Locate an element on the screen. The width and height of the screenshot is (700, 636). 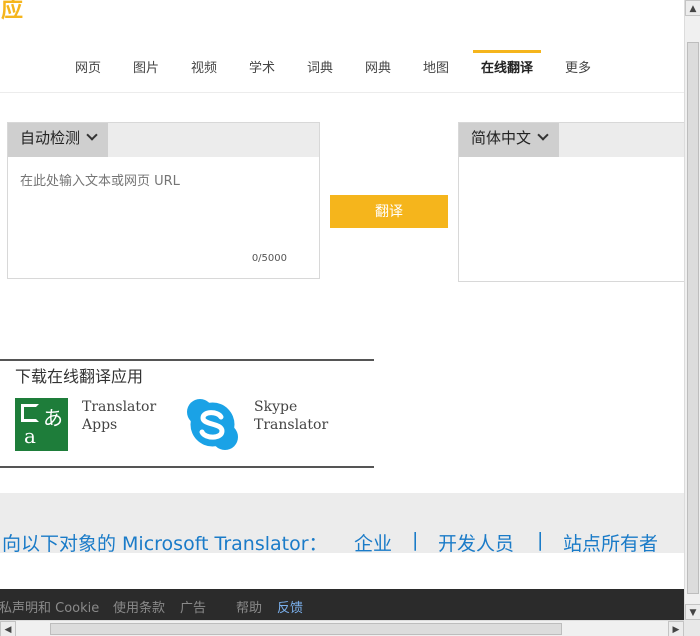
source-text-input is located at coordinates (163, 202).